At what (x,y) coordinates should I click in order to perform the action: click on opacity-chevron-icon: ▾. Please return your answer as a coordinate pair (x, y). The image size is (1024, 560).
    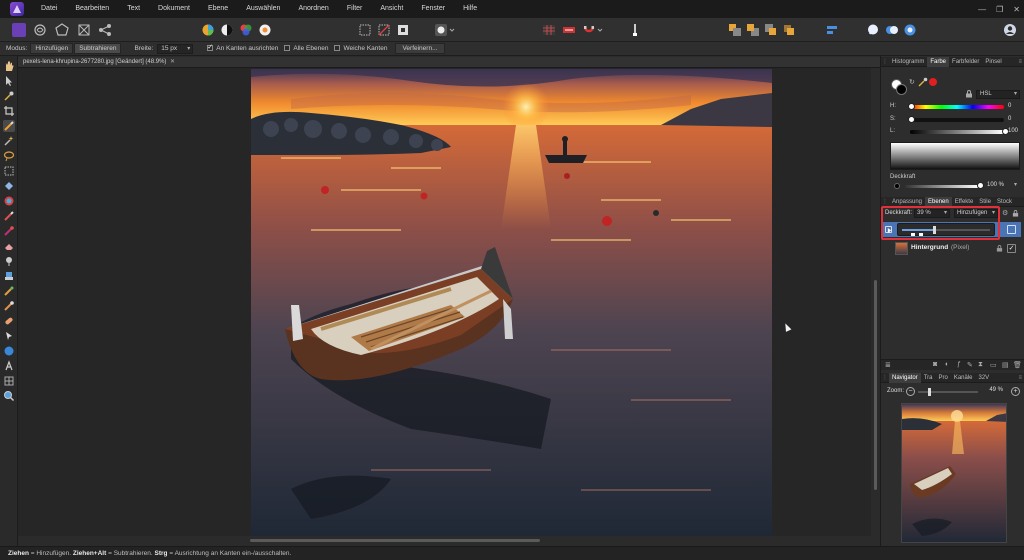
    Looking at the image, I should click on (1015, 184).